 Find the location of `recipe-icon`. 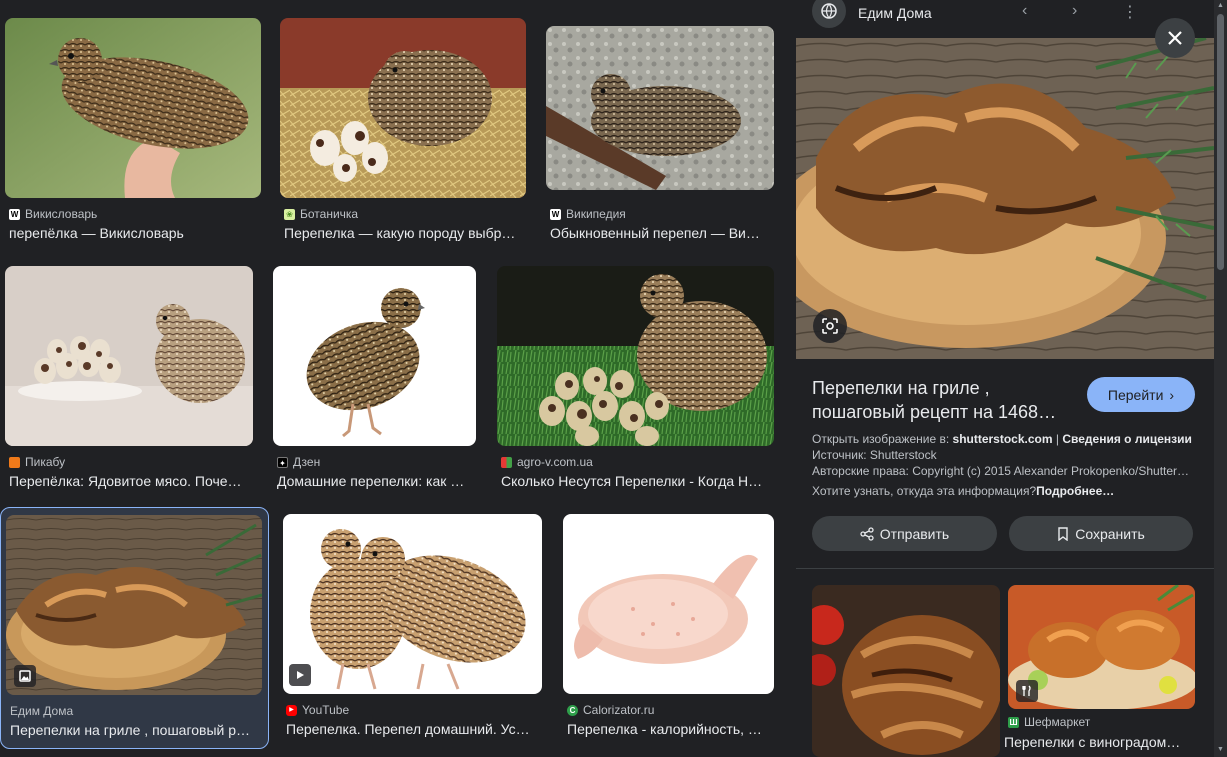

recipe-icon is located at coordinates (1027, 691).